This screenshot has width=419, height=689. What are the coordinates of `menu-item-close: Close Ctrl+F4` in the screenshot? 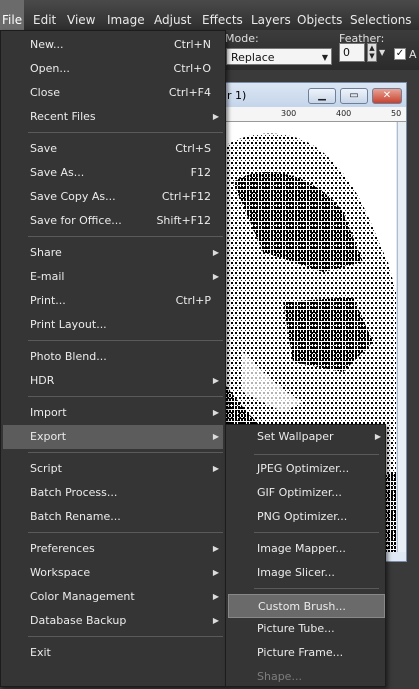 It's located at (113, 93).